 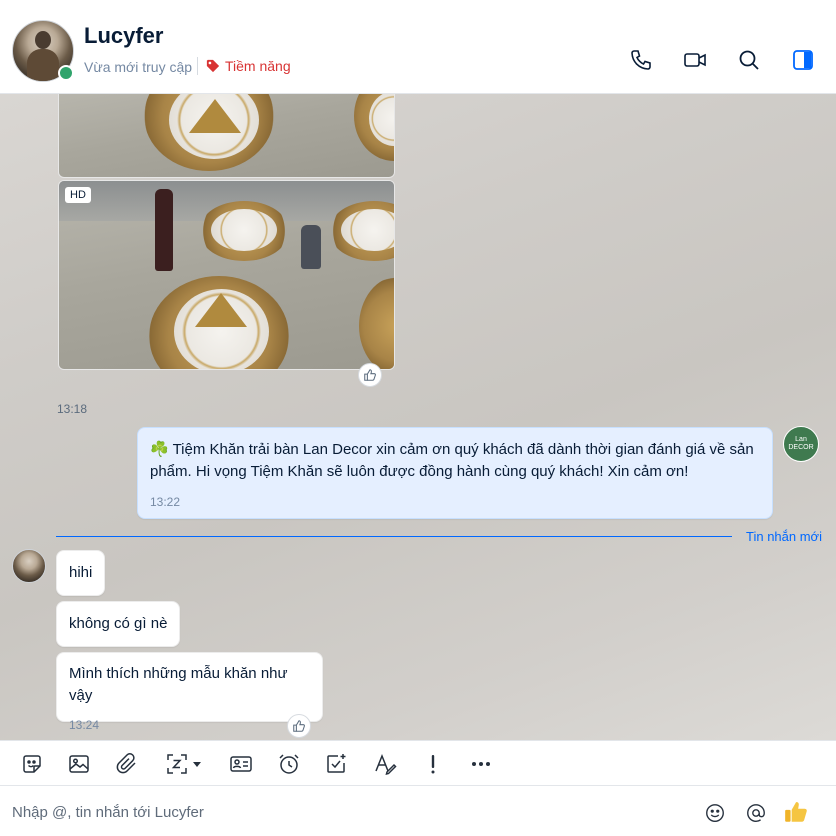 I want to click on format-text-icon, so click(x=386, y=764).